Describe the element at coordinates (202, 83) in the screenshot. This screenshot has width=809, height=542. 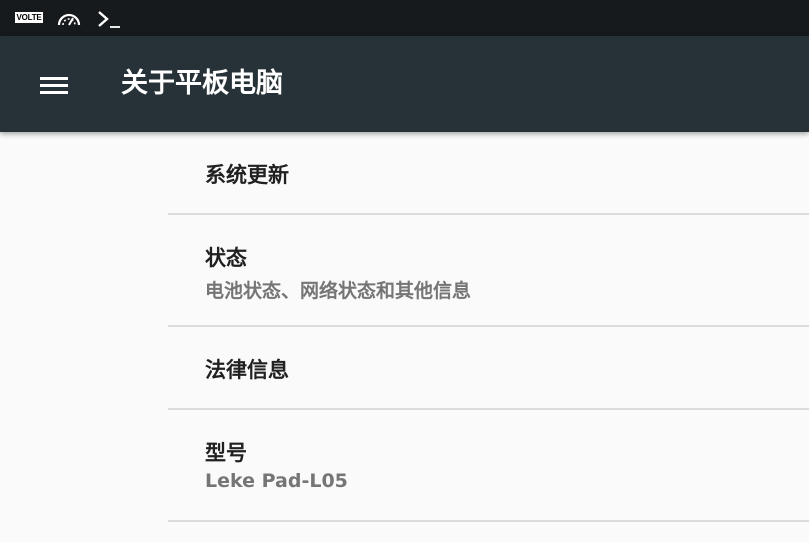
I see `page-title: 关于平板电脑` at that location.